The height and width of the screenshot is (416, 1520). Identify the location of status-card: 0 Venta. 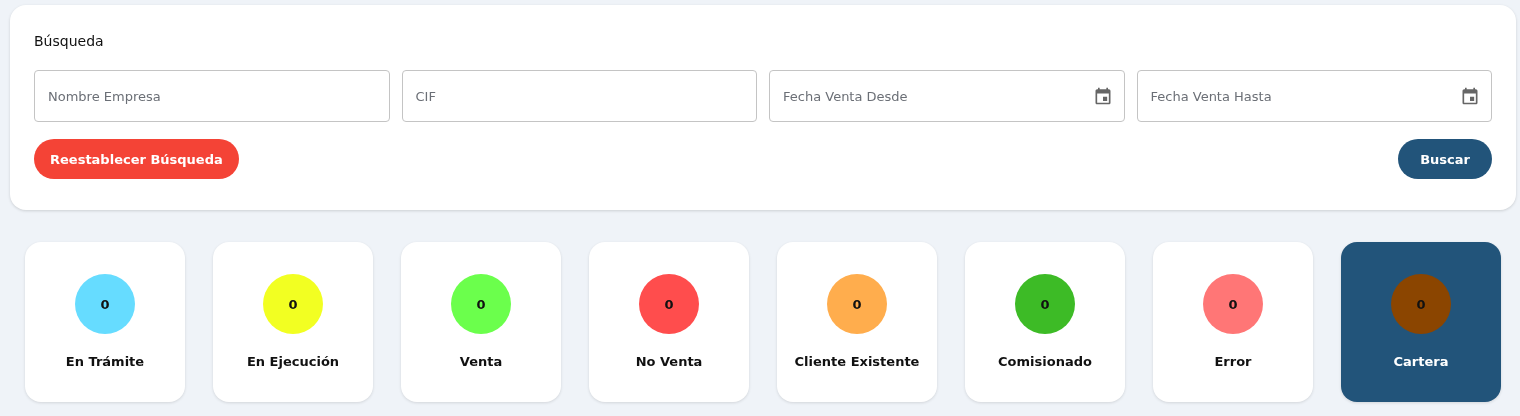
(481, 322).